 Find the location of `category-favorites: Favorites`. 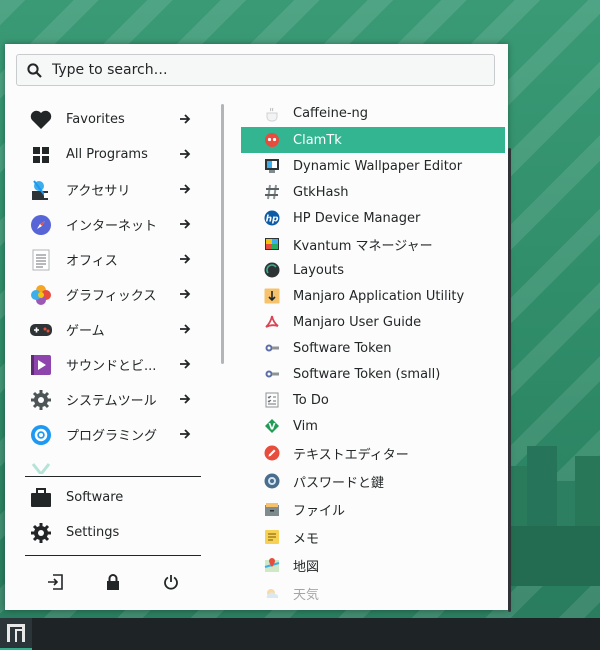

category-favorites: Favorites is located at coordinates (113, 119).